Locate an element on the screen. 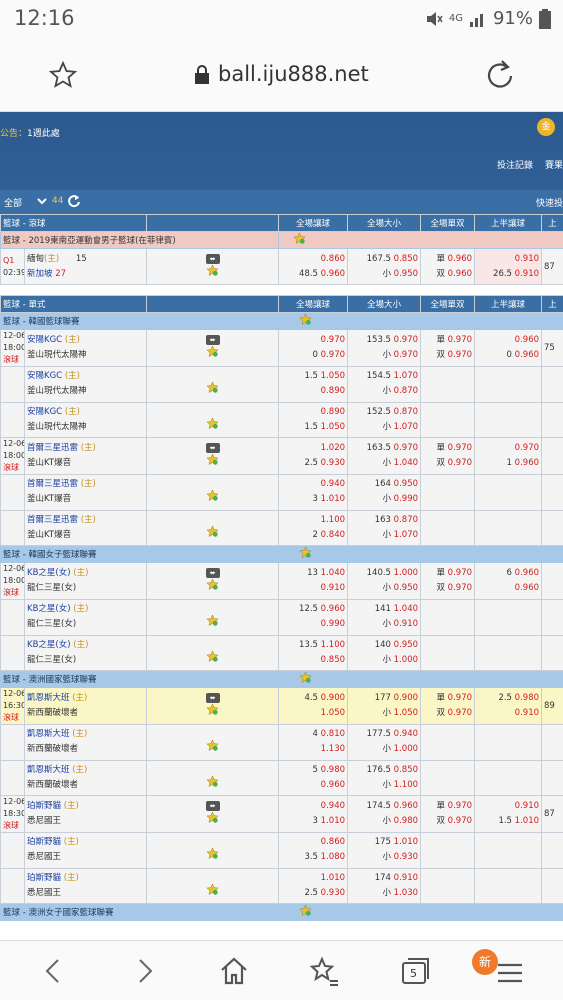 The image size is (563, 1000). forward-icon is located at coordinates (144, 971).